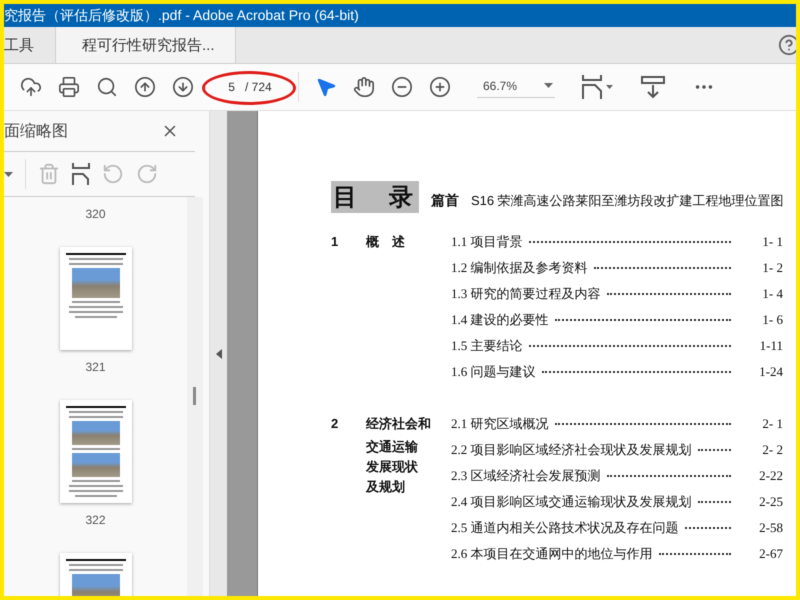 This screenshot has height=600, width=800. Describe the element at coordinates (770, 372) in the screenshot. I see `toc-page-number: 1-24` at that location.